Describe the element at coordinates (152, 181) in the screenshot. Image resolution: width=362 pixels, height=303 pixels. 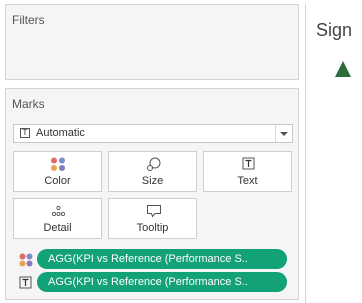
I see `size-button-label: Size` at that location.